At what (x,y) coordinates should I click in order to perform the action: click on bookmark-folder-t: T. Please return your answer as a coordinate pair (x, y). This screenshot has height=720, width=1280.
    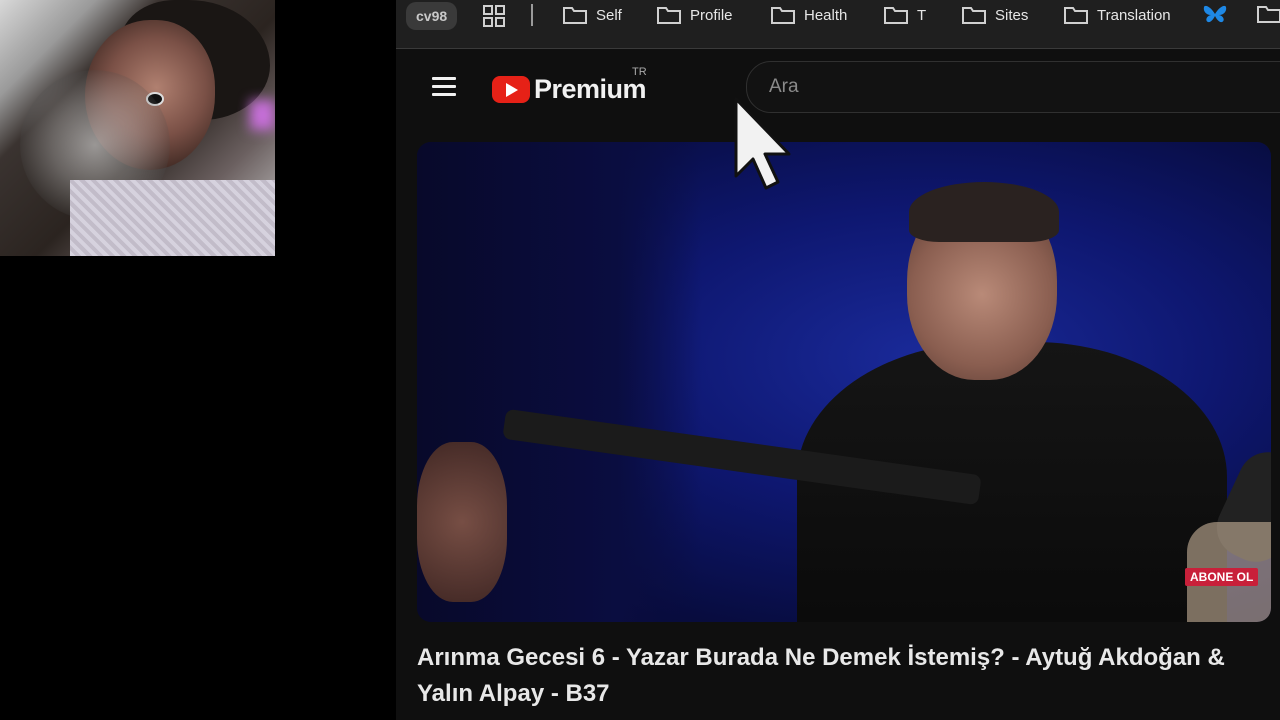
    Looking at the image, I should click on (904, 15).